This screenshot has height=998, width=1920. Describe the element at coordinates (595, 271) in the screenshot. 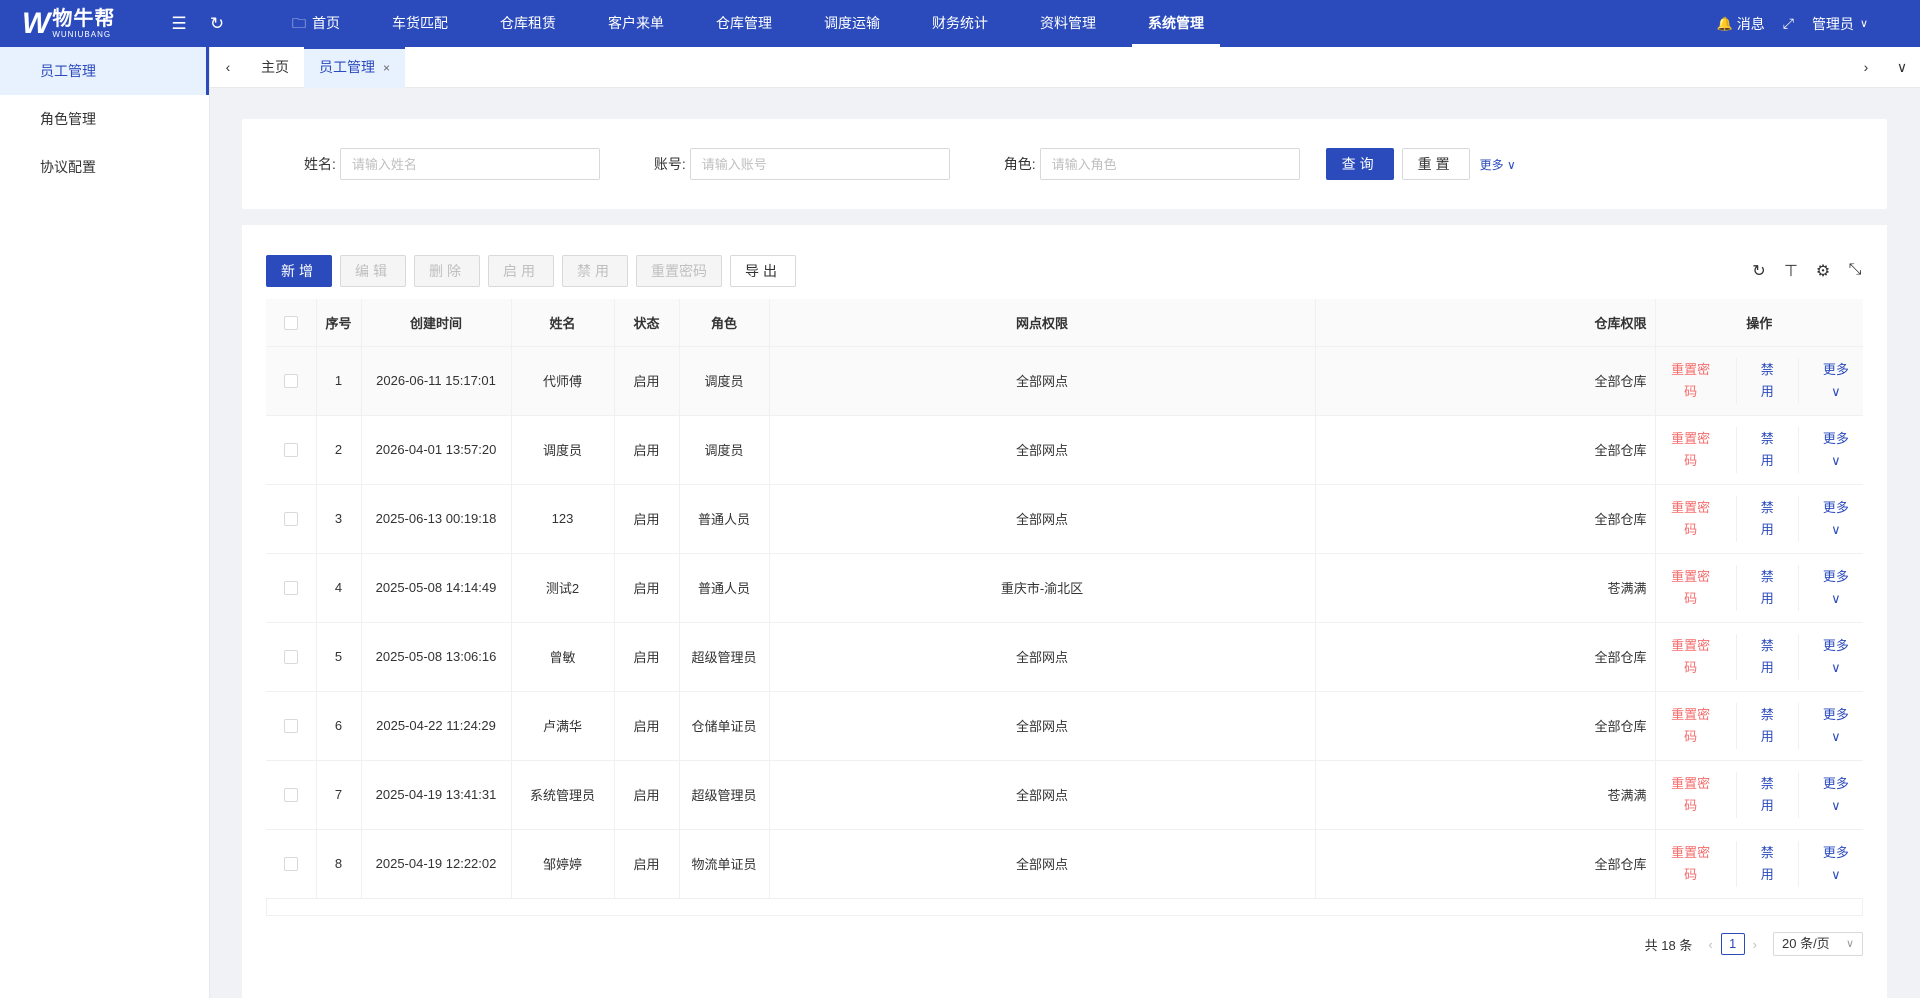

I see `disable-button: 禁用` at that location.